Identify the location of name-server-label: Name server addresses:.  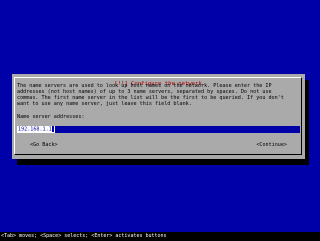
(51, 117).